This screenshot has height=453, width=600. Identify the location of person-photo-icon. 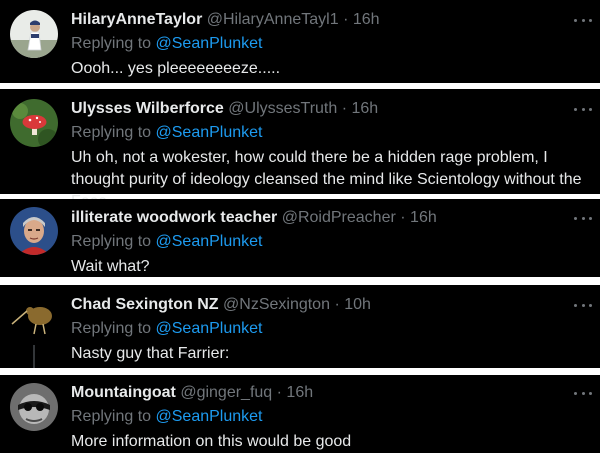
(34, 34).